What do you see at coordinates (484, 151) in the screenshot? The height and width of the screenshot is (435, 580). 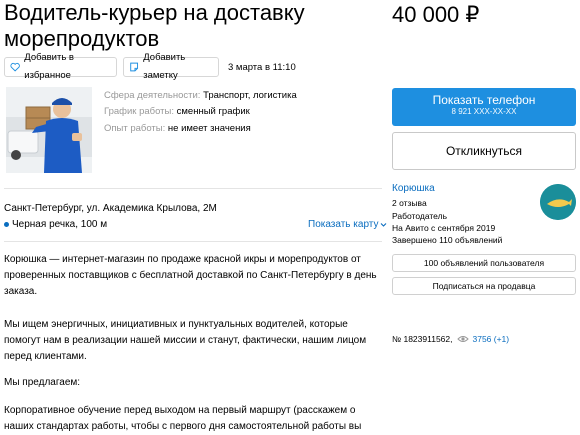 I see `respond-button: Откликнуться` at bounding box center [484, 151].